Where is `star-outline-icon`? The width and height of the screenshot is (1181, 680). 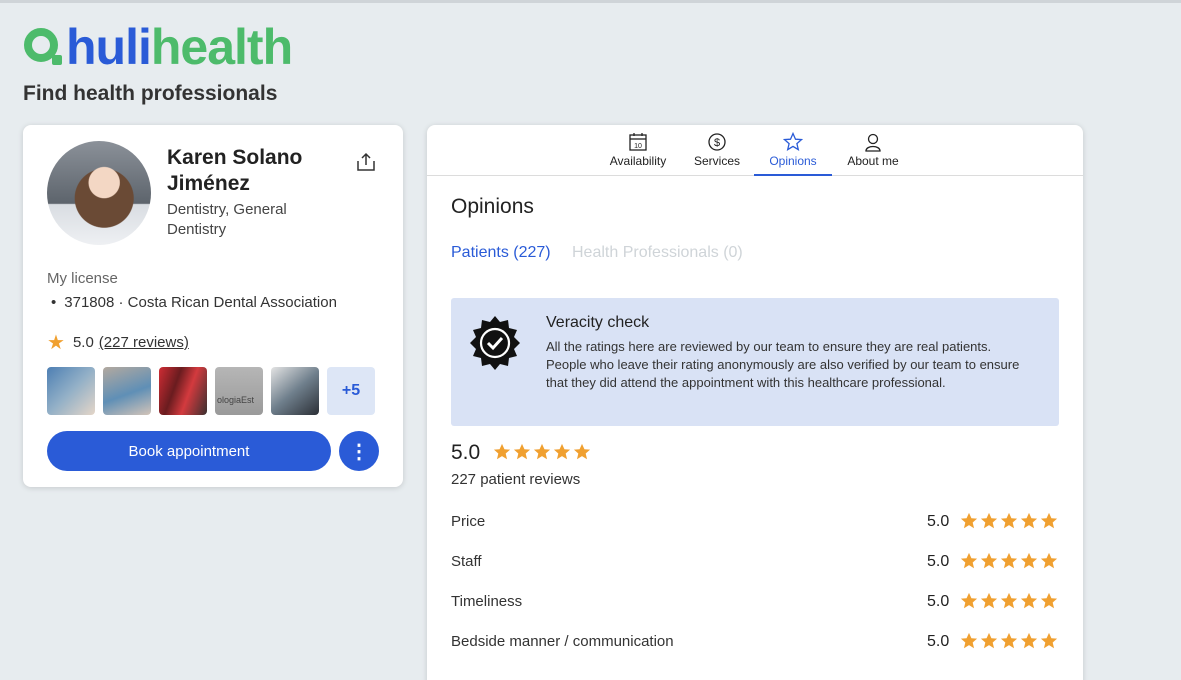 star-outline-icon is located at coordinates (793, 141).